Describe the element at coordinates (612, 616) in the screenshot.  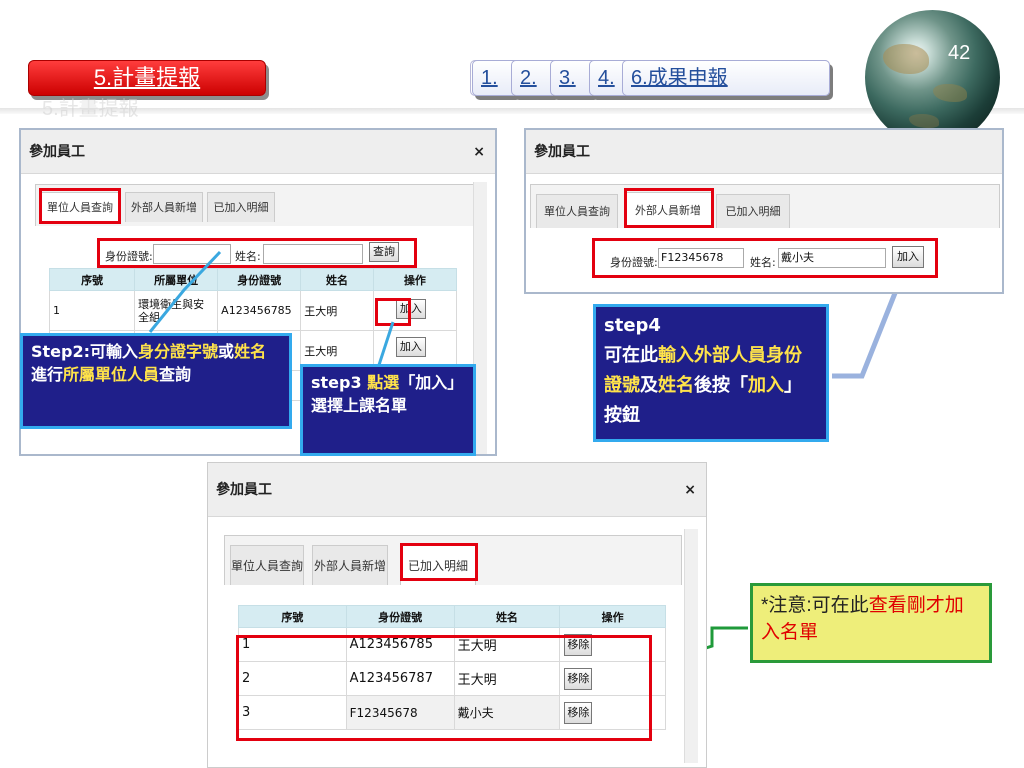
I see `col-header: 操作` at that location.